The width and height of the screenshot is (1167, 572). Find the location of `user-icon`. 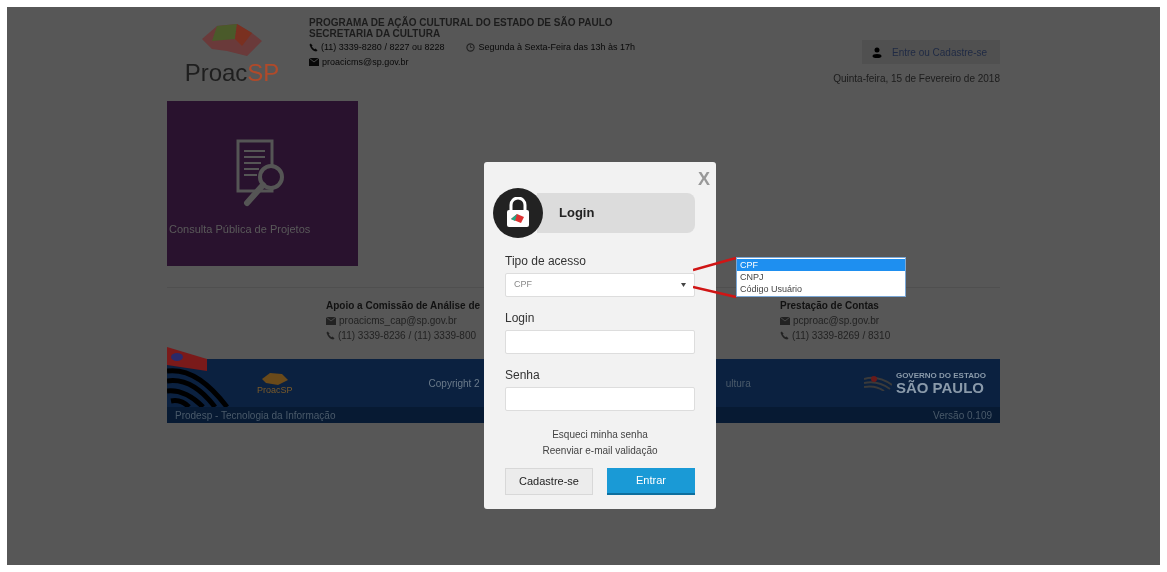

user-icon is located at coordinates (877, 52).